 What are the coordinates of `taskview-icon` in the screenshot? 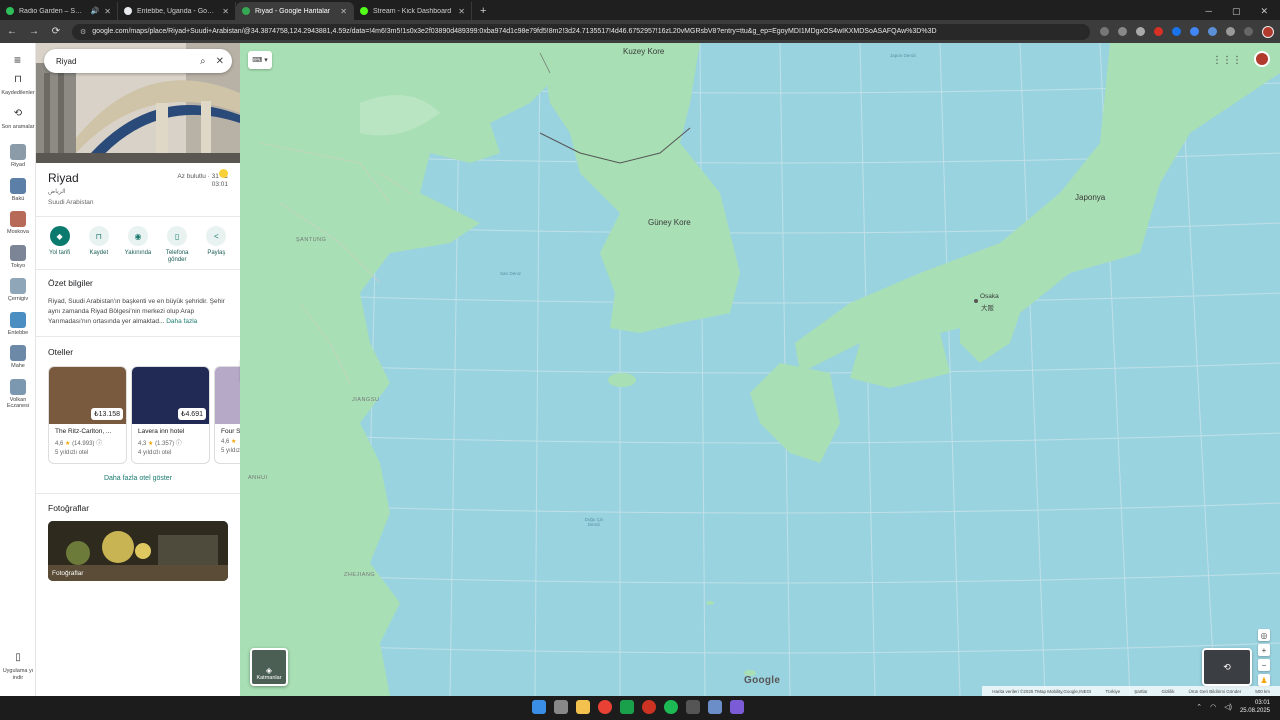 It's located at (561, 707).